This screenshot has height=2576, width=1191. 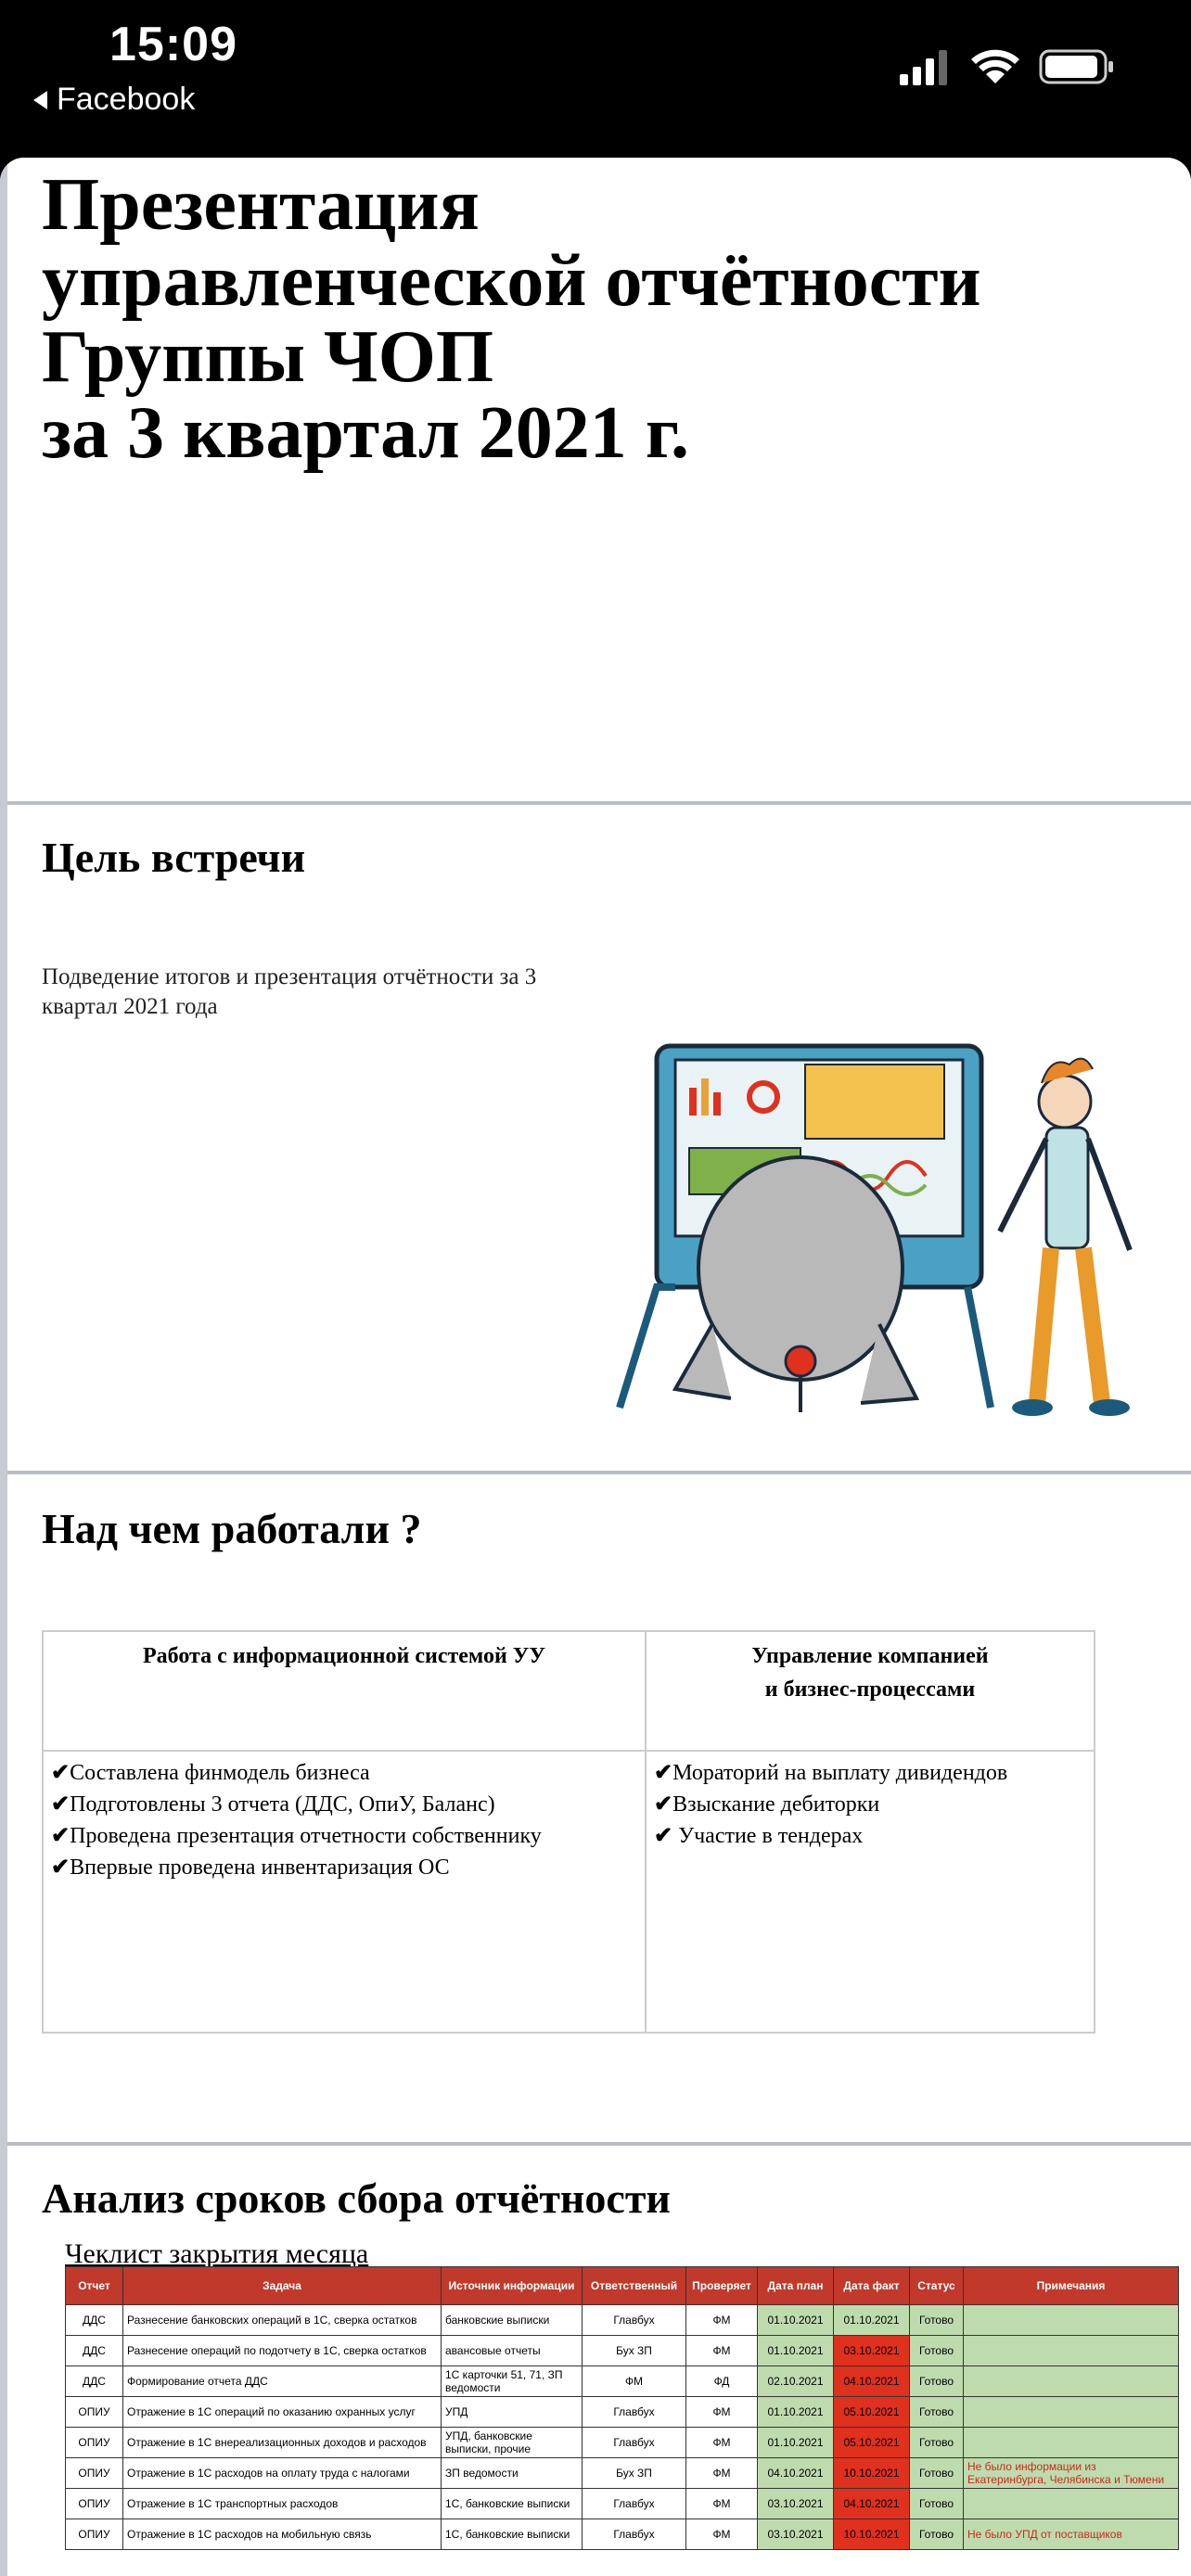 What do you see at coordinates (268, 357) in the screenshot?
I see `title-line: Группы ЧОП` at bounding box center [268, 357].